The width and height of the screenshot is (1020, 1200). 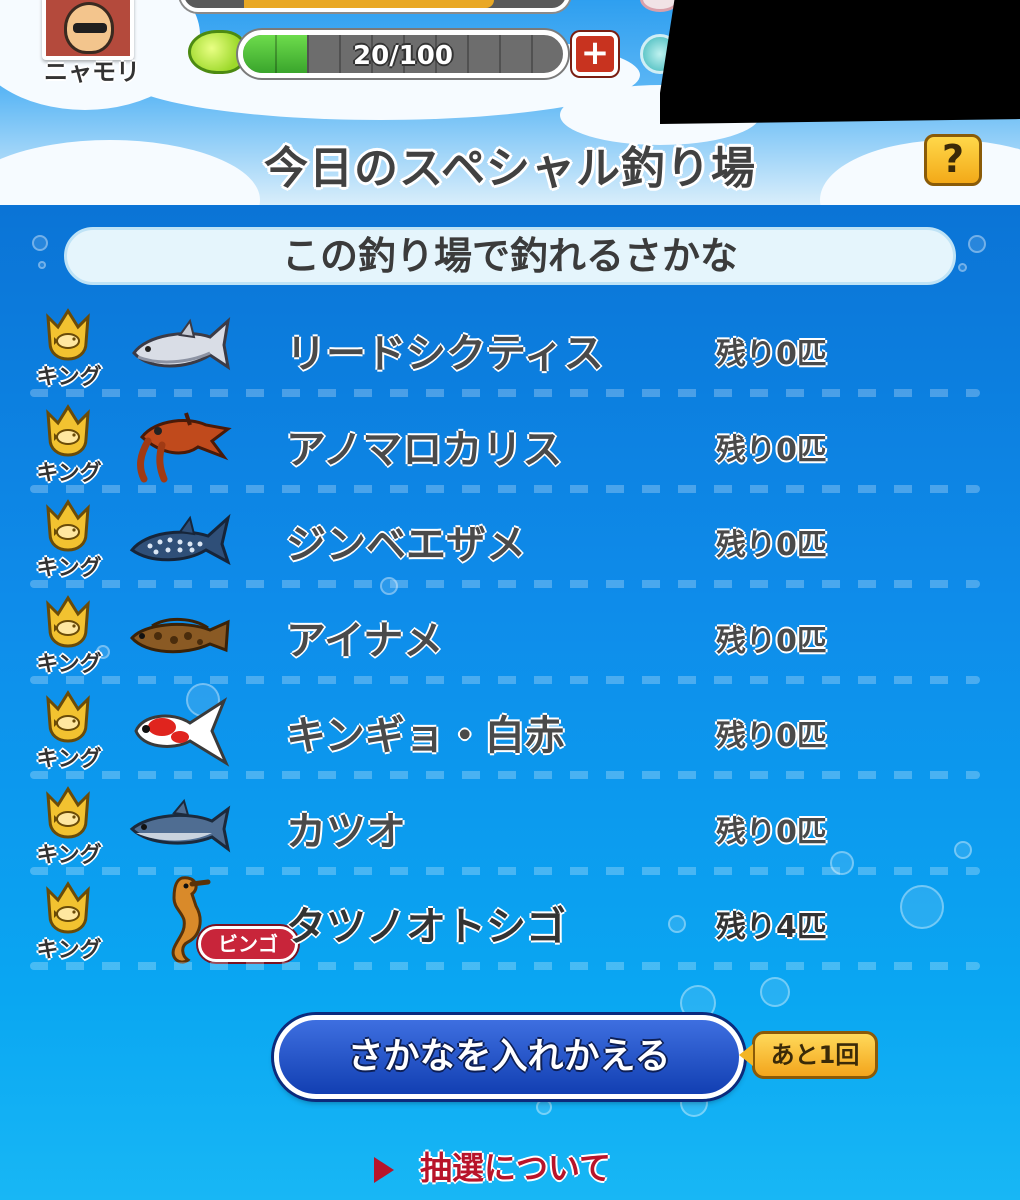 What do you see at coordinates (180, 349) in the screenshot?
I see `leedsichthys-icon` at bounding box center [180, 349].